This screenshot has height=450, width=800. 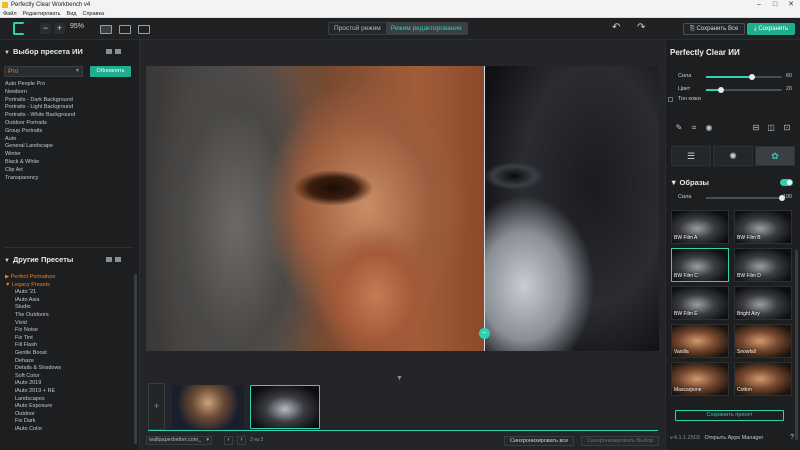 I want to click on crop-icon: ⌗, so click(x=694, y=128).